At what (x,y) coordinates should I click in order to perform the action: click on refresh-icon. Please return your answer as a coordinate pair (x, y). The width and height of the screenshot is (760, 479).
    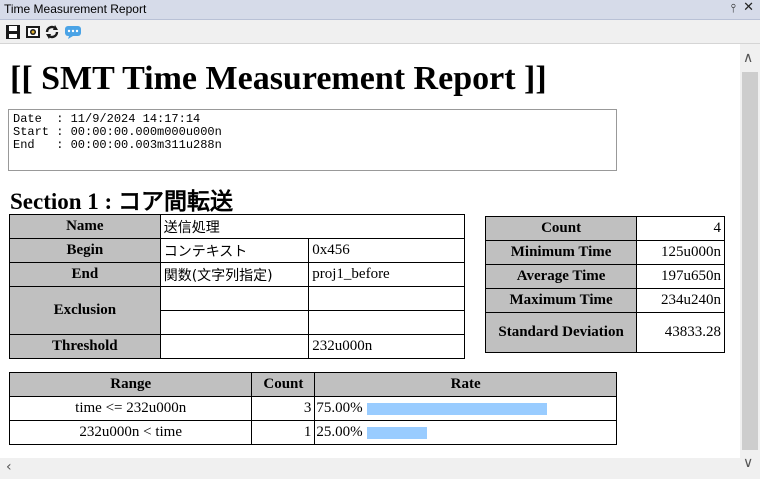
    Looking at the image, I should click on (52, 32).